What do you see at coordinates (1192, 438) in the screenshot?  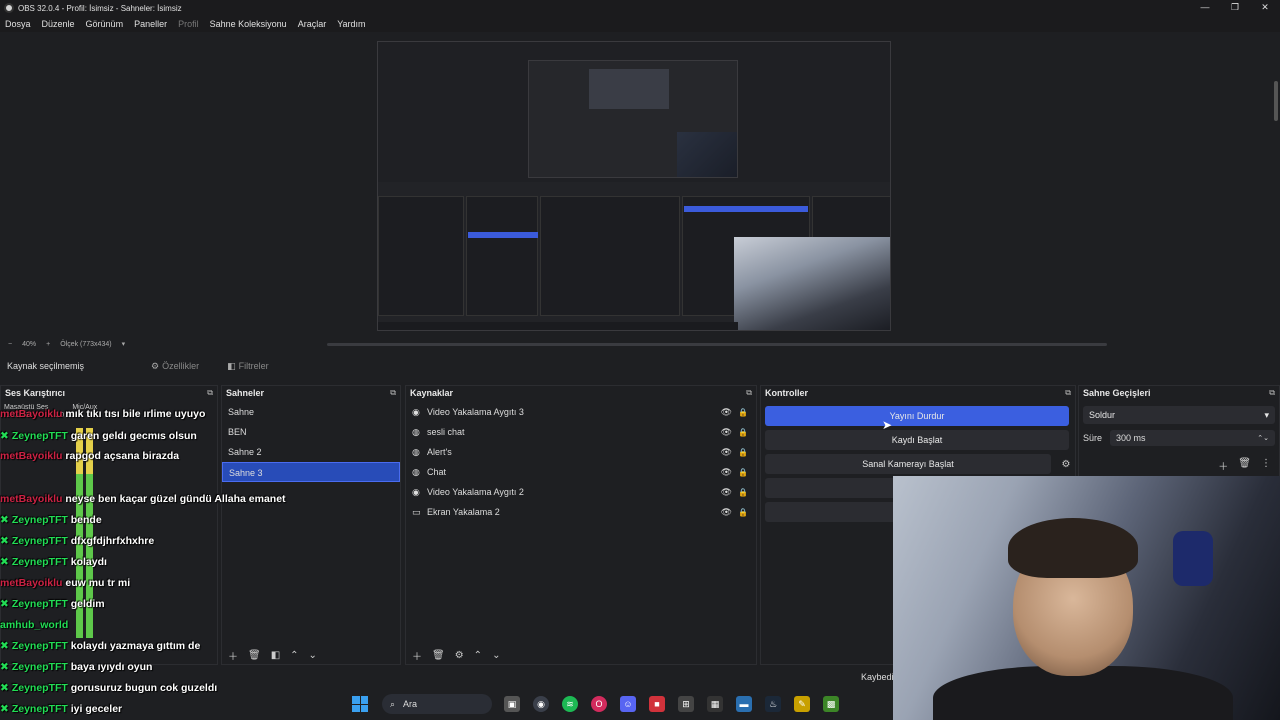 I see `duration-input: 300 ms ⌃⌄` at bounding box center [1192, 438].